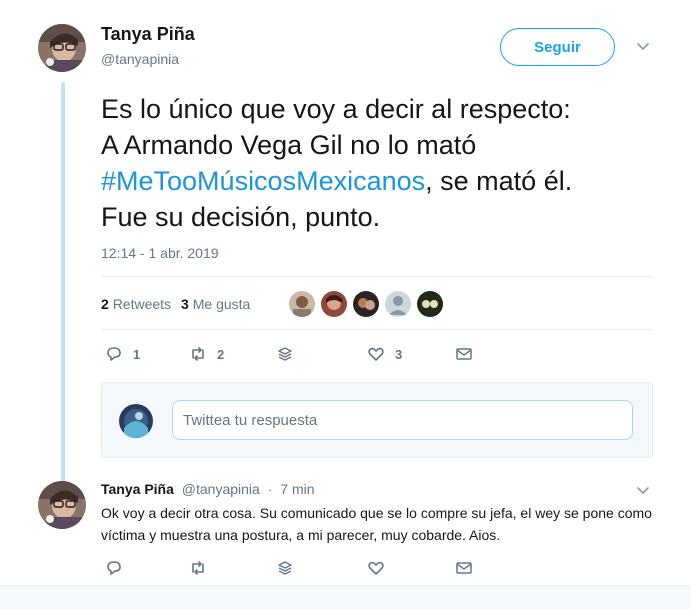 The width and height of the screenshot is (691, 609). What do you see at coordinates (221, 354) in the screenshot?
I see `retweet-count: 2` at bounding box center [221, 354].